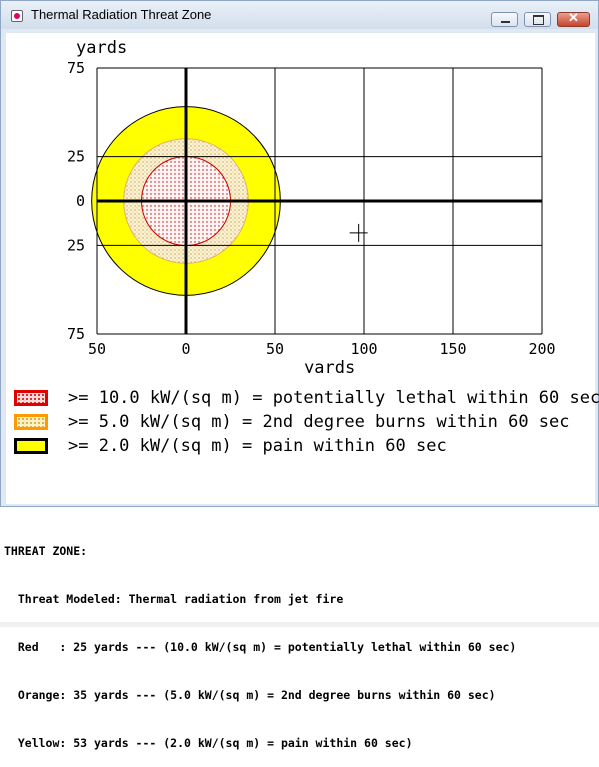 The width and height of the screenshot is (599, 767). I want to click on status-strip, so click(299, 624).